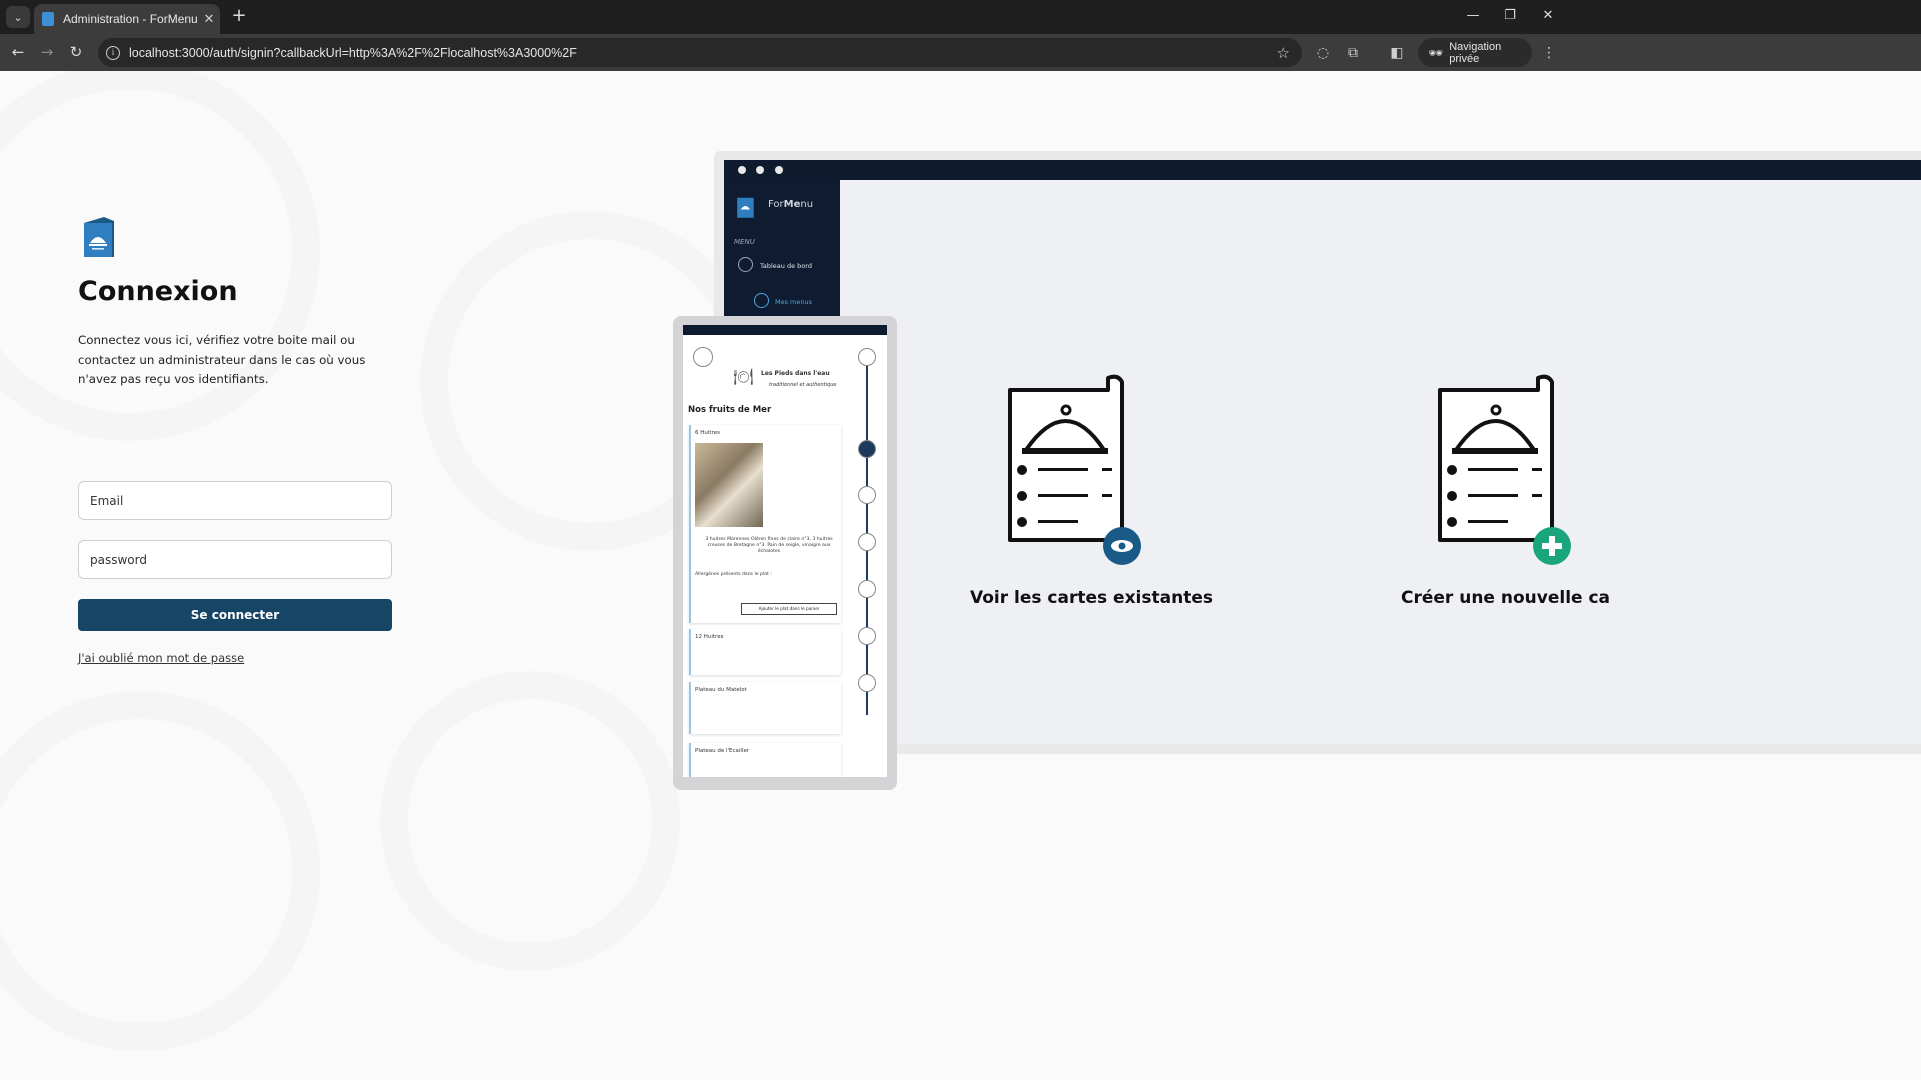 This screenshot has height=1080, width=1921. What do you see at coordinates (745, 207) in the screenshot?
I see `mockup-logo-icon` at bounding box center [745, 207].